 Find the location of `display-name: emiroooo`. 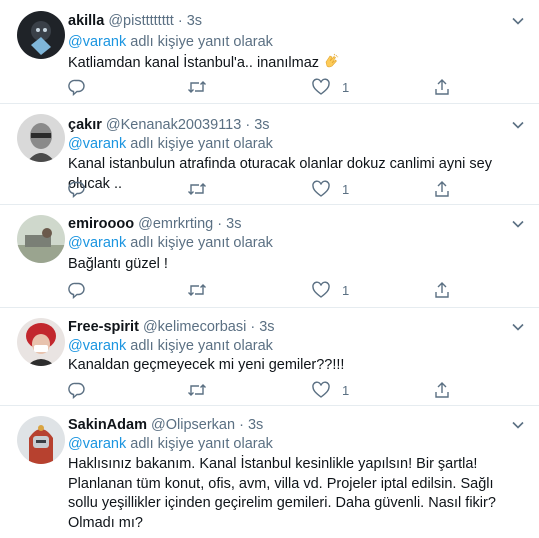

display-name: emiroooo is located at coordinates (101, 224).